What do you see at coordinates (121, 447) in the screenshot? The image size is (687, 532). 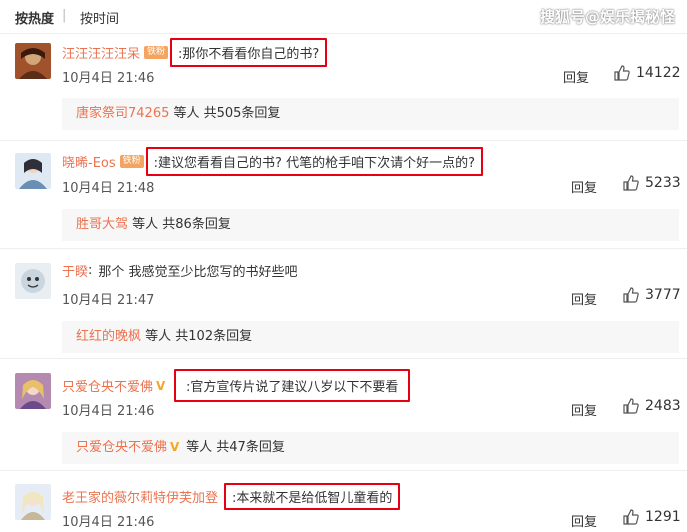 I see `sub-reply-user: 只爱仓央不爱佛` at bounding box center [121, 447].